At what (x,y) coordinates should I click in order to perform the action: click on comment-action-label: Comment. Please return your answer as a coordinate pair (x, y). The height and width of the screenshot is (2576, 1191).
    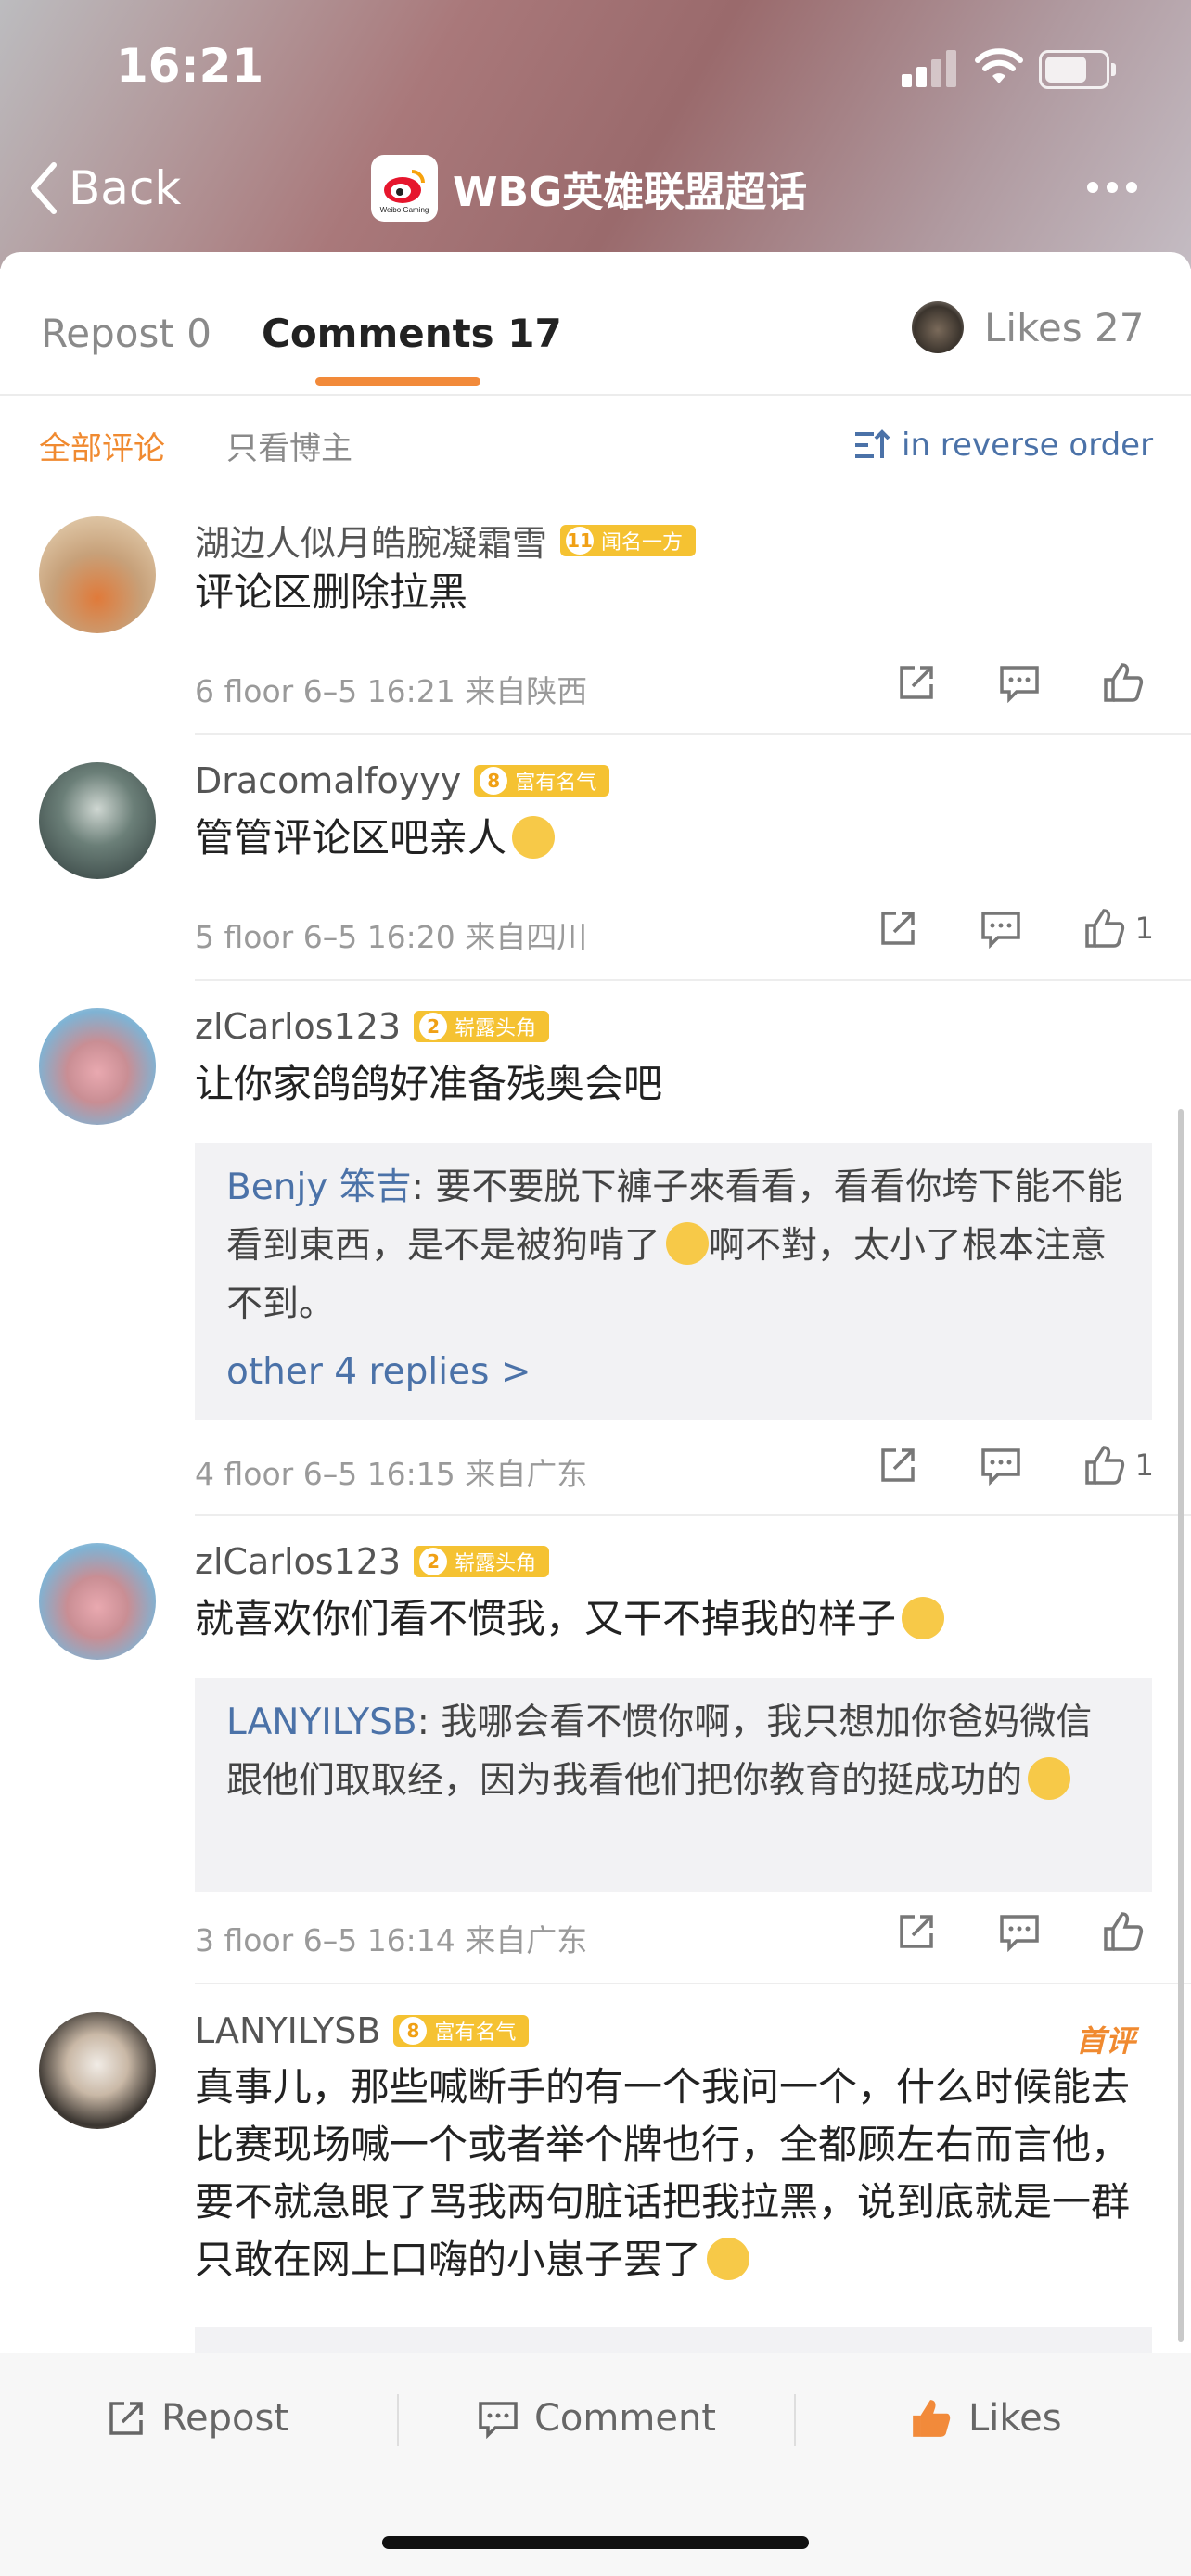
    Looking at the image, I should click on (625, 2419).